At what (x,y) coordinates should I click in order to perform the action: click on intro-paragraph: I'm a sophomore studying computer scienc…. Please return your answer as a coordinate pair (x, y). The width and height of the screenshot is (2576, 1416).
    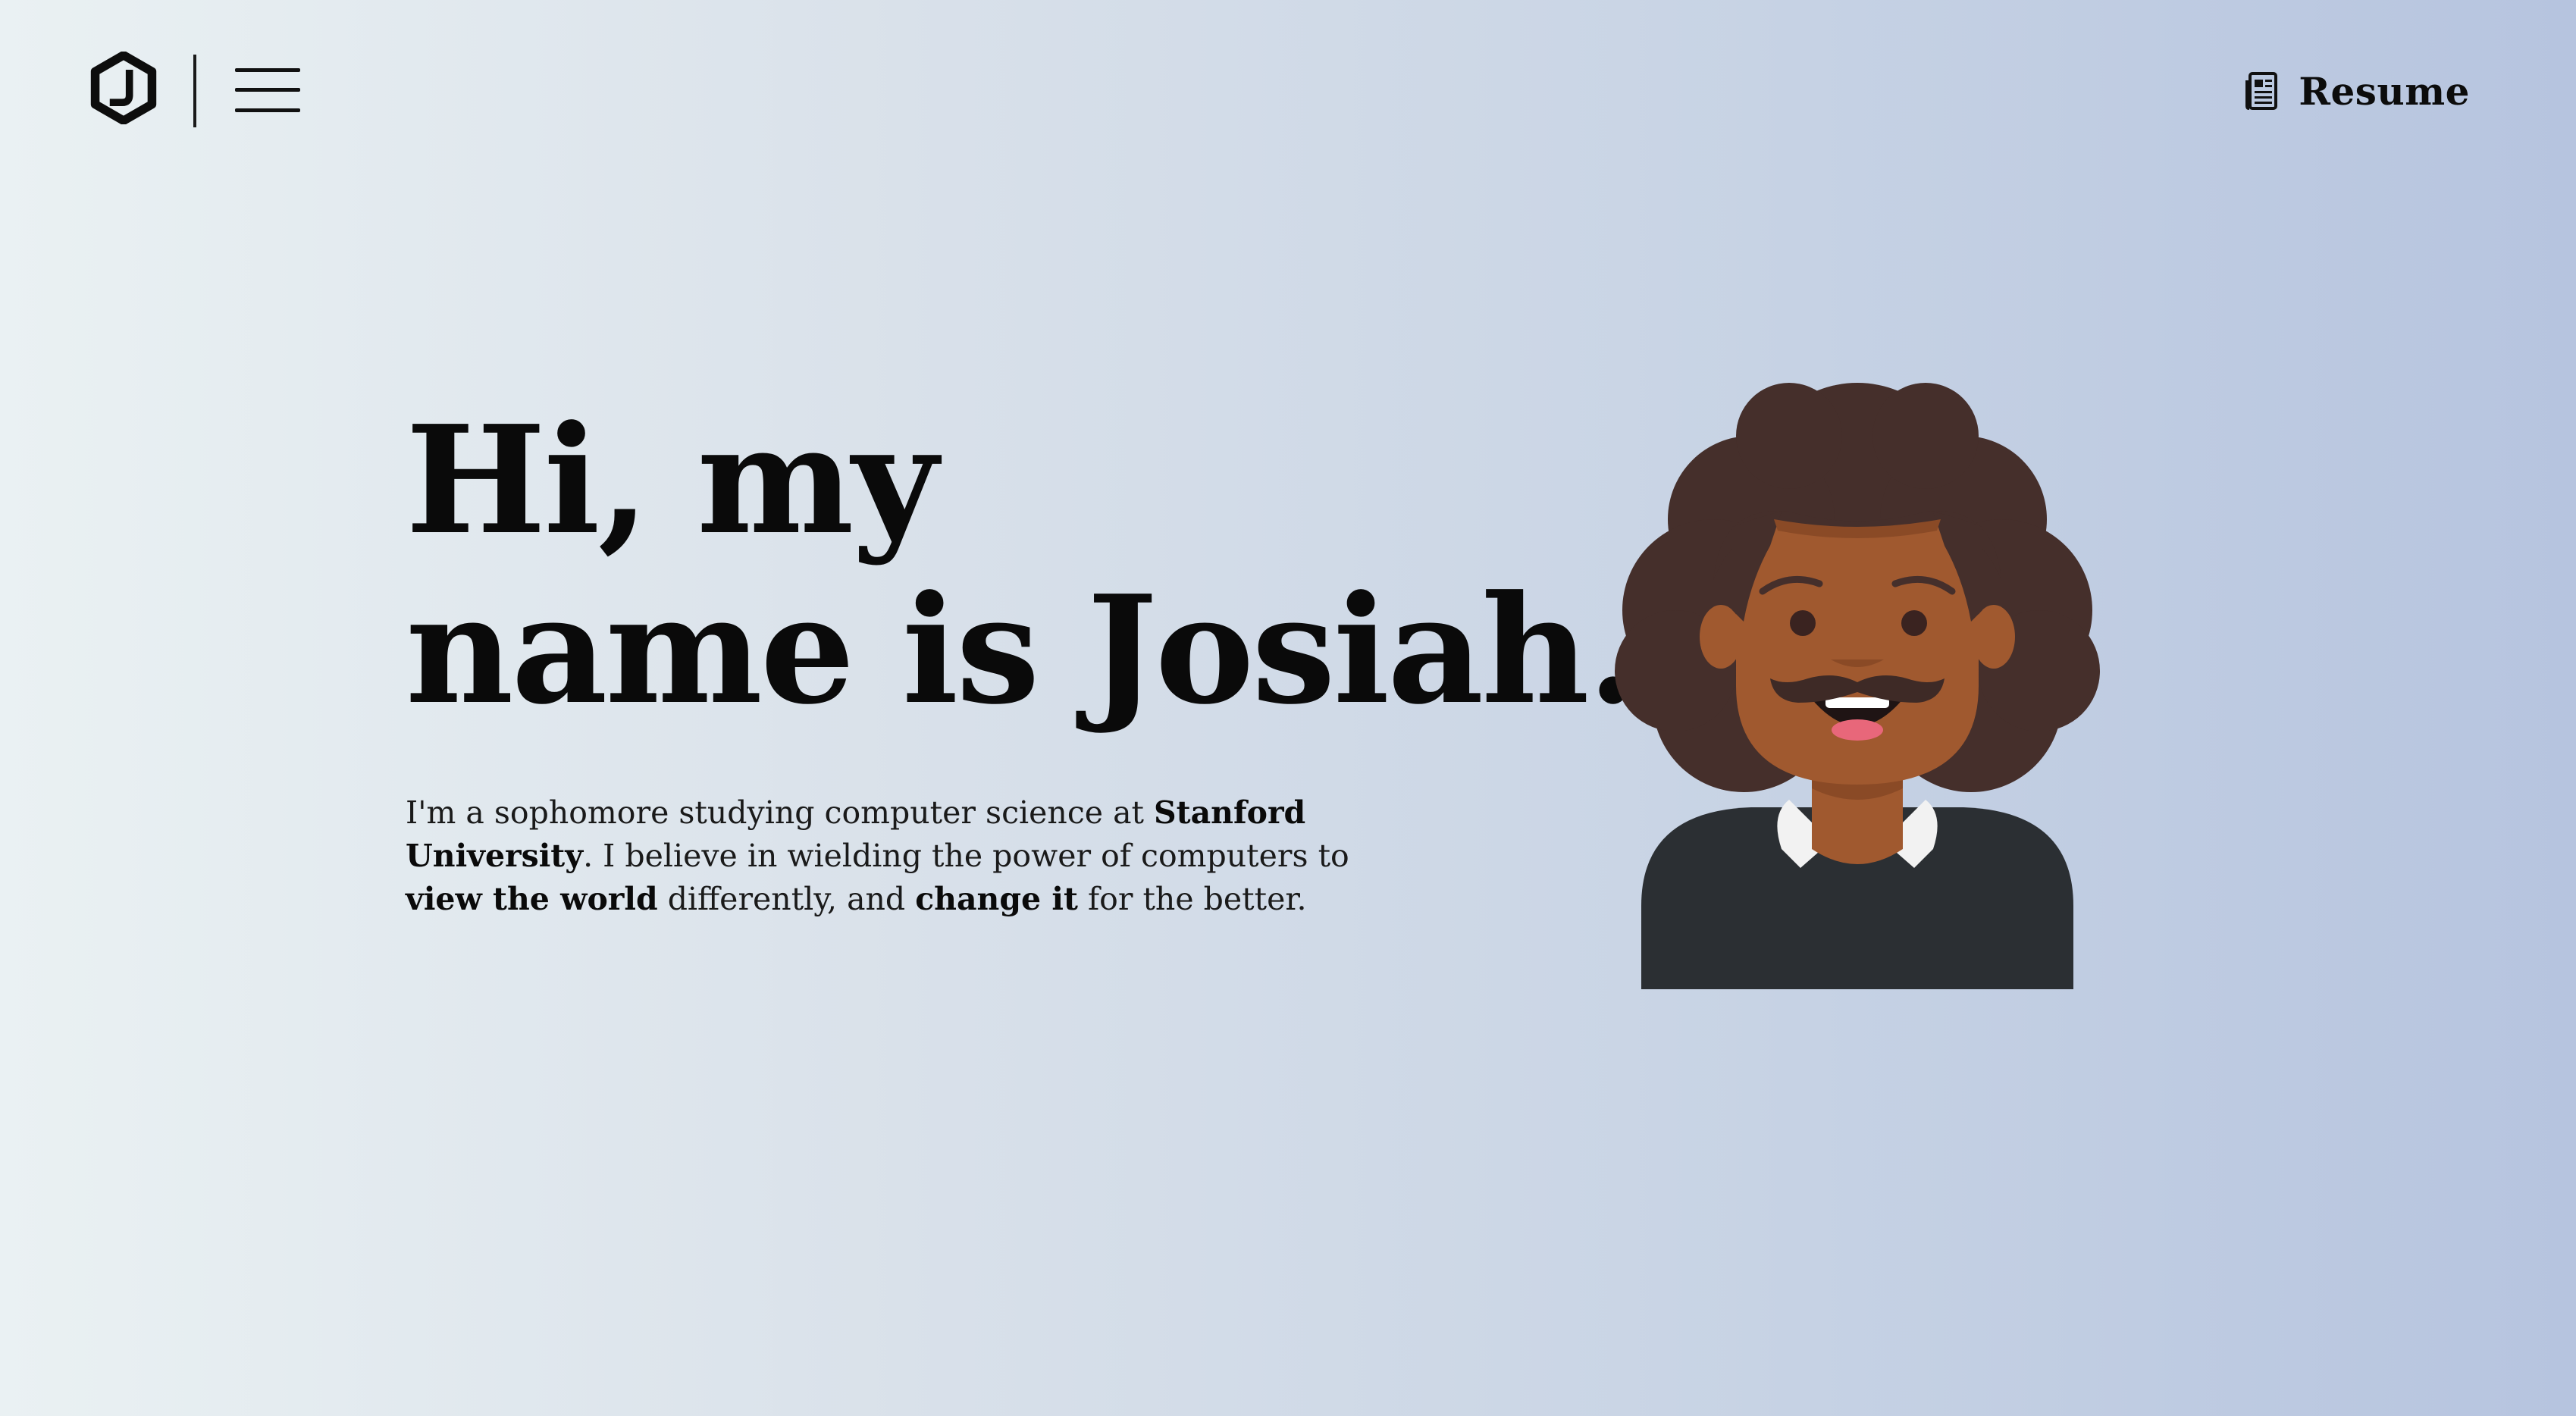
    Looking at the image, I should click on (906, 856).